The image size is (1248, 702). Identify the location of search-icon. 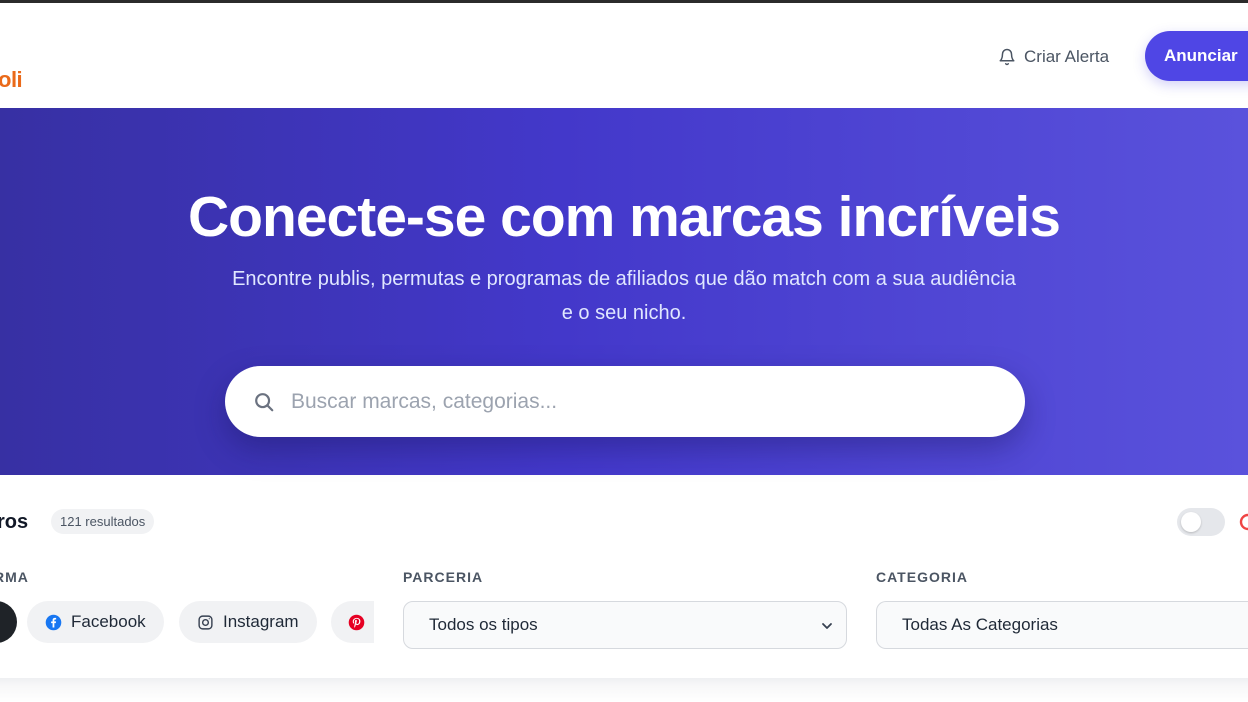
(264, 401).